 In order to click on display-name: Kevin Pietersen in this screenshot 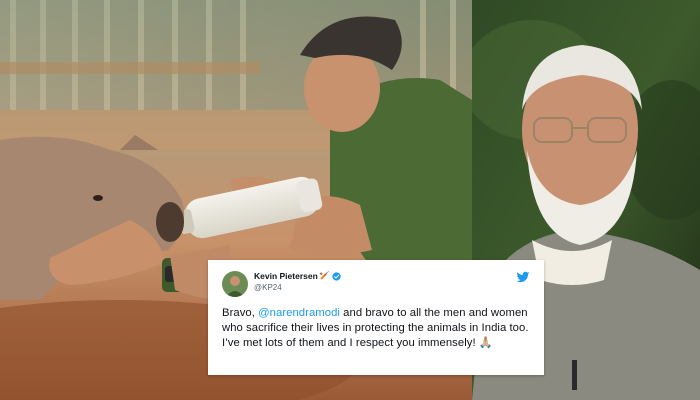, I will do `click(286, 276)`.